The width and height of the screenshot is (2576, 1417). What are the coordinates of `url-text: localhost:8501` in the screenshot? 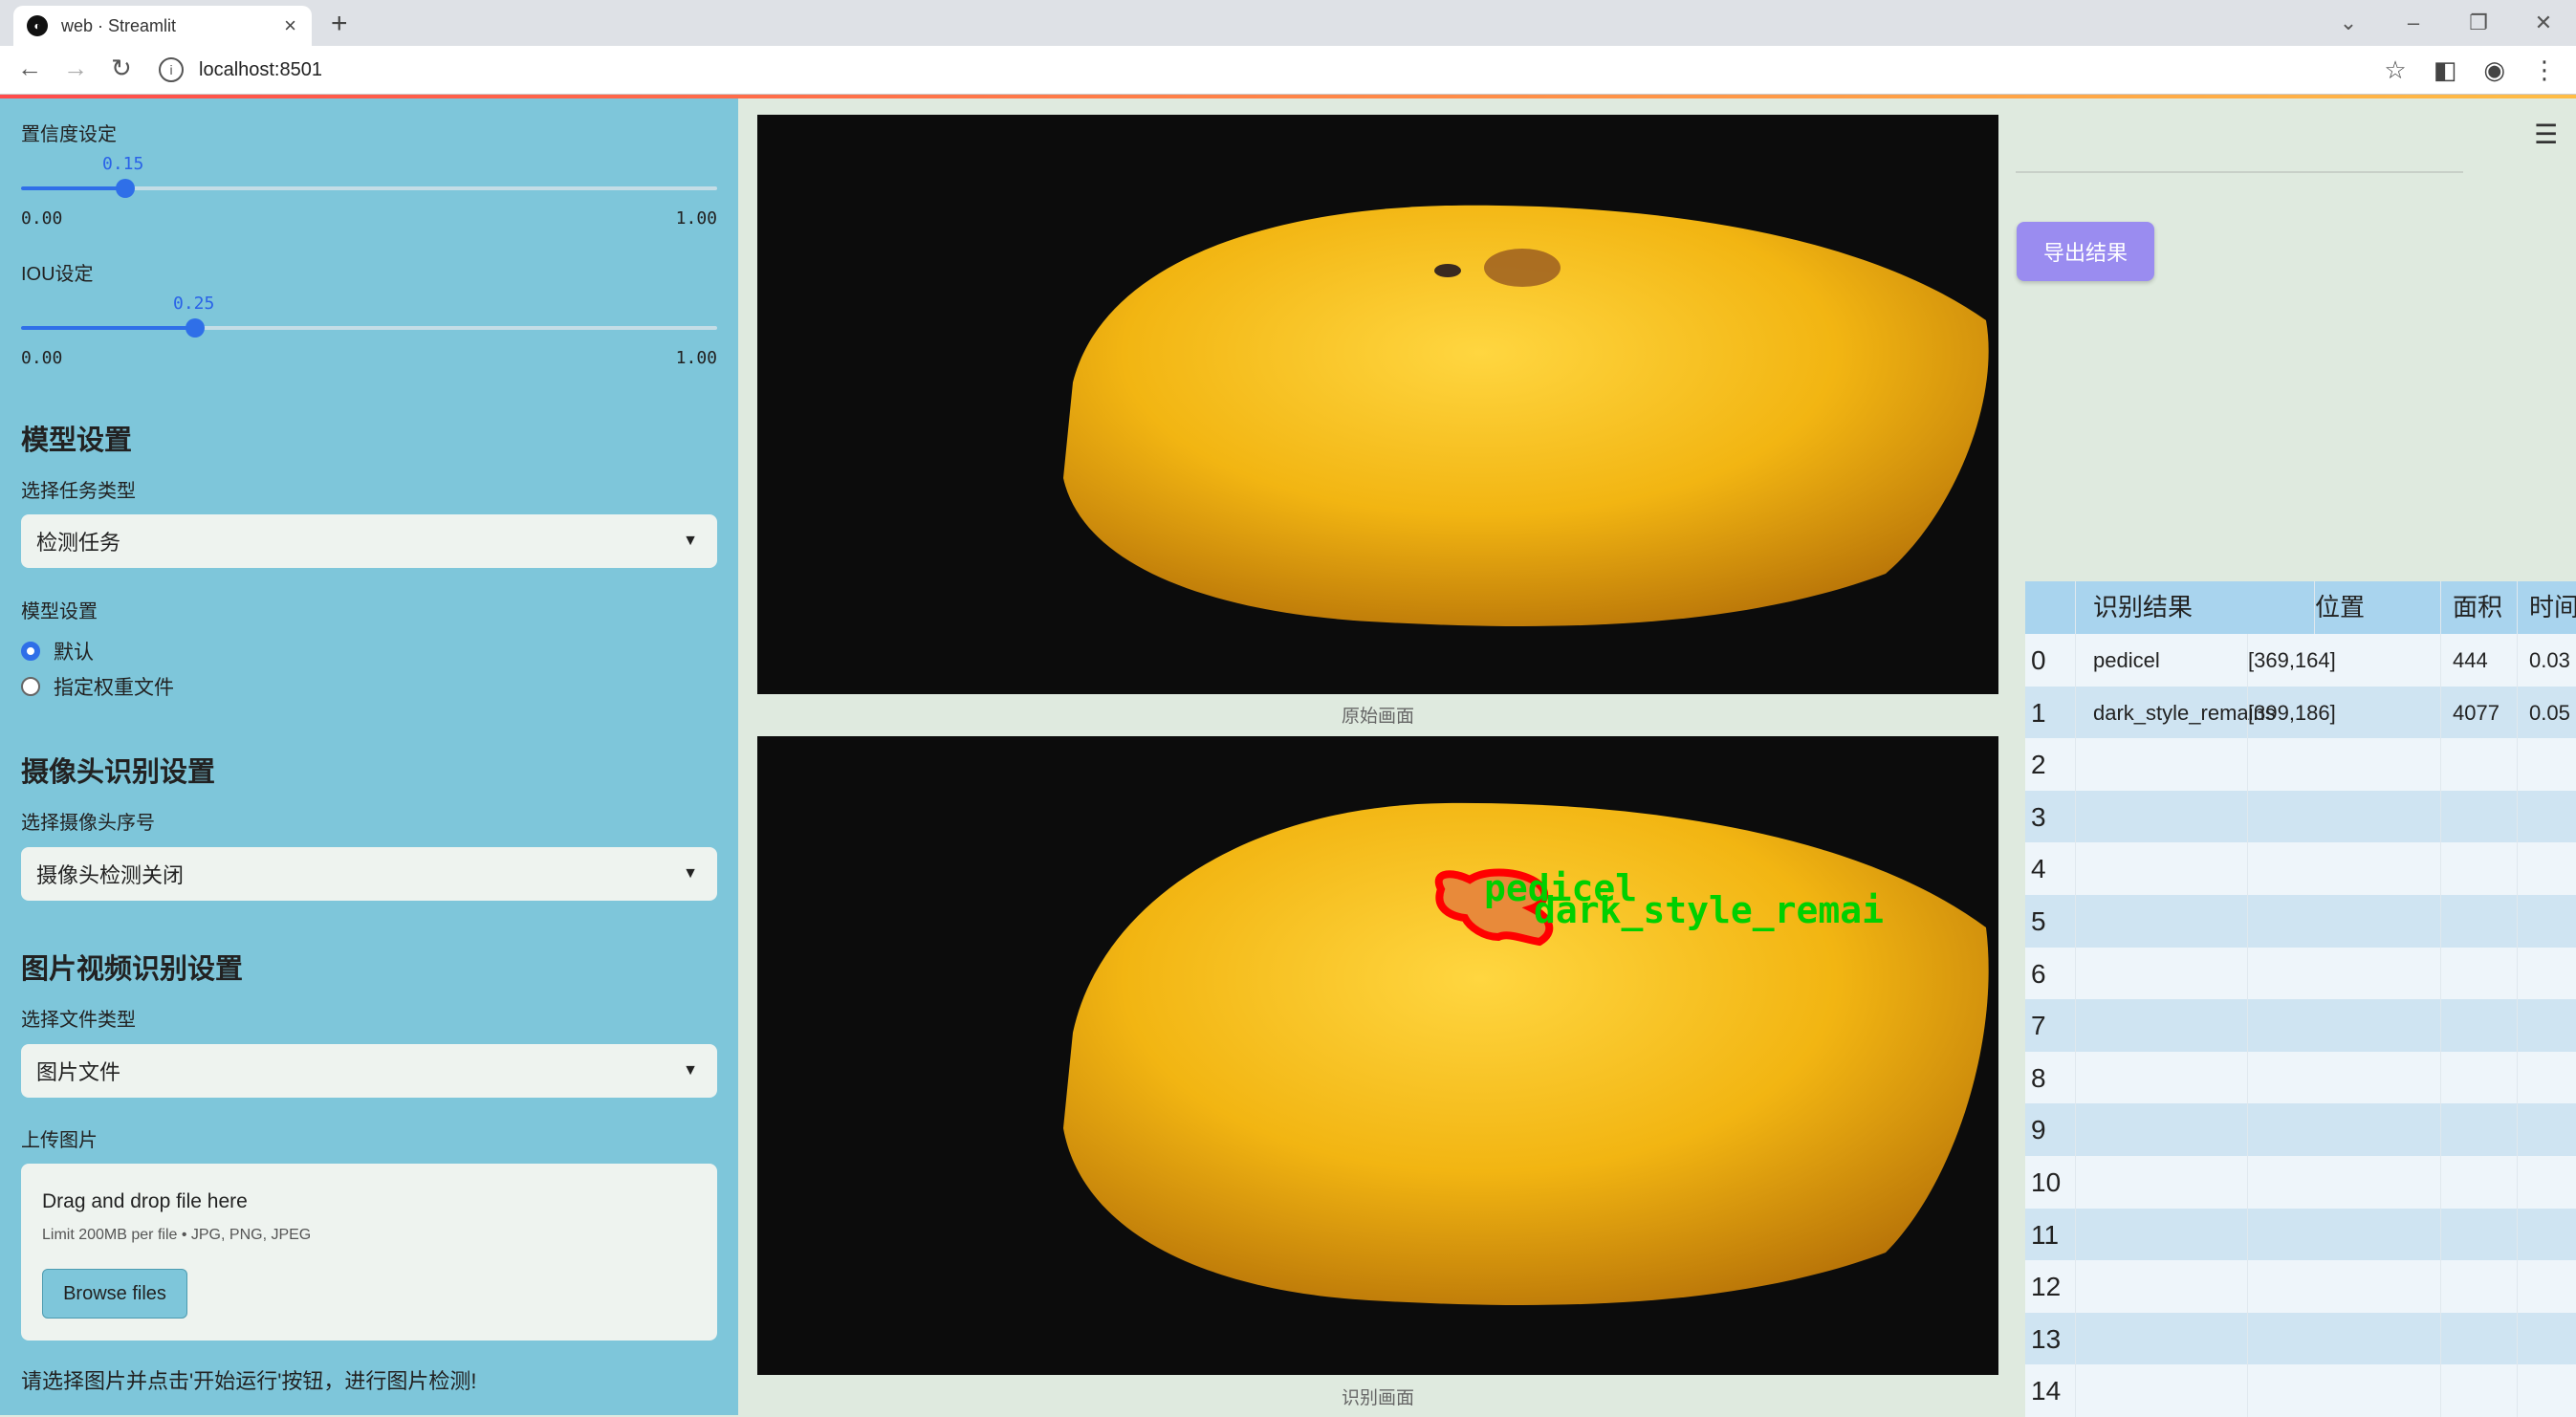 It's located at (260, 69).